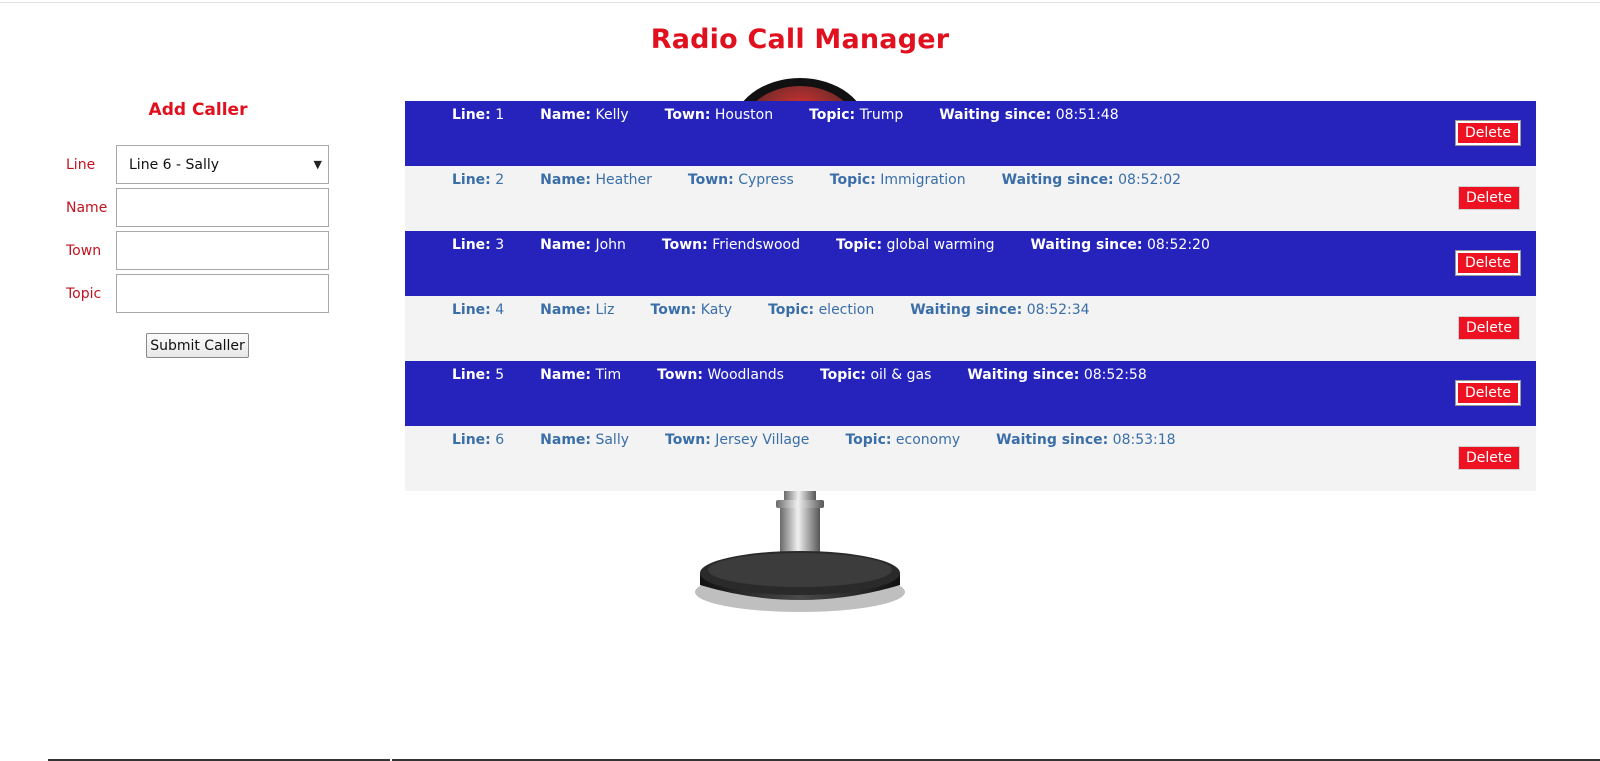 The width and height of the screenshot is (1600, 761). What do you see at coordinates (174, 164) in the screenshot?
I see `line-select-value: Line 6 - Sally` at bounding box center [174, 164].